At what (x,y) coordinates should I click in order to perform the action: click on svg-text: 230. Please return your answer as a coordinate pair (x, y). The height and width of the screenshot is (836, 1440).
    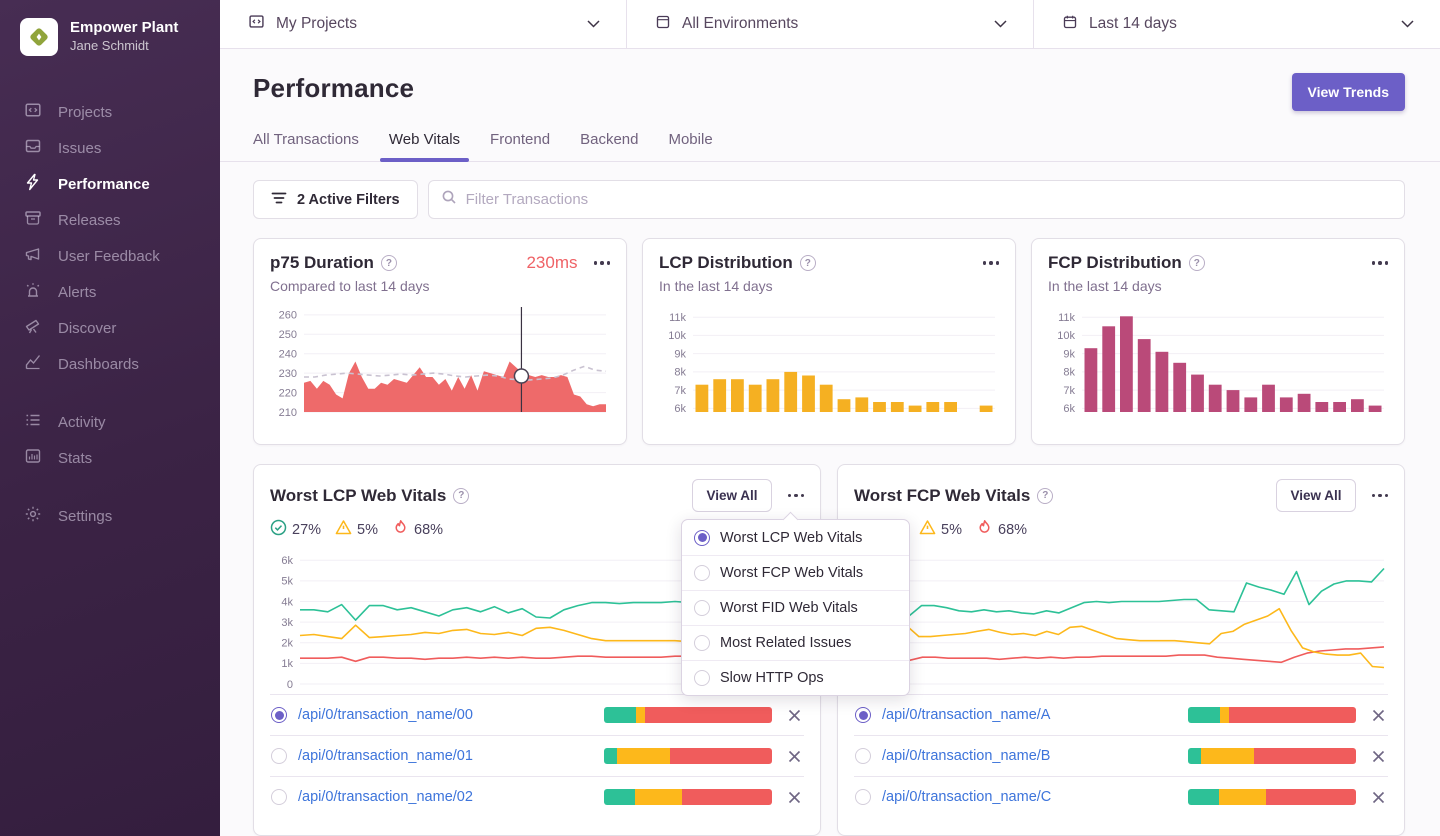
    Looking at the image, I should click on (288, 374).